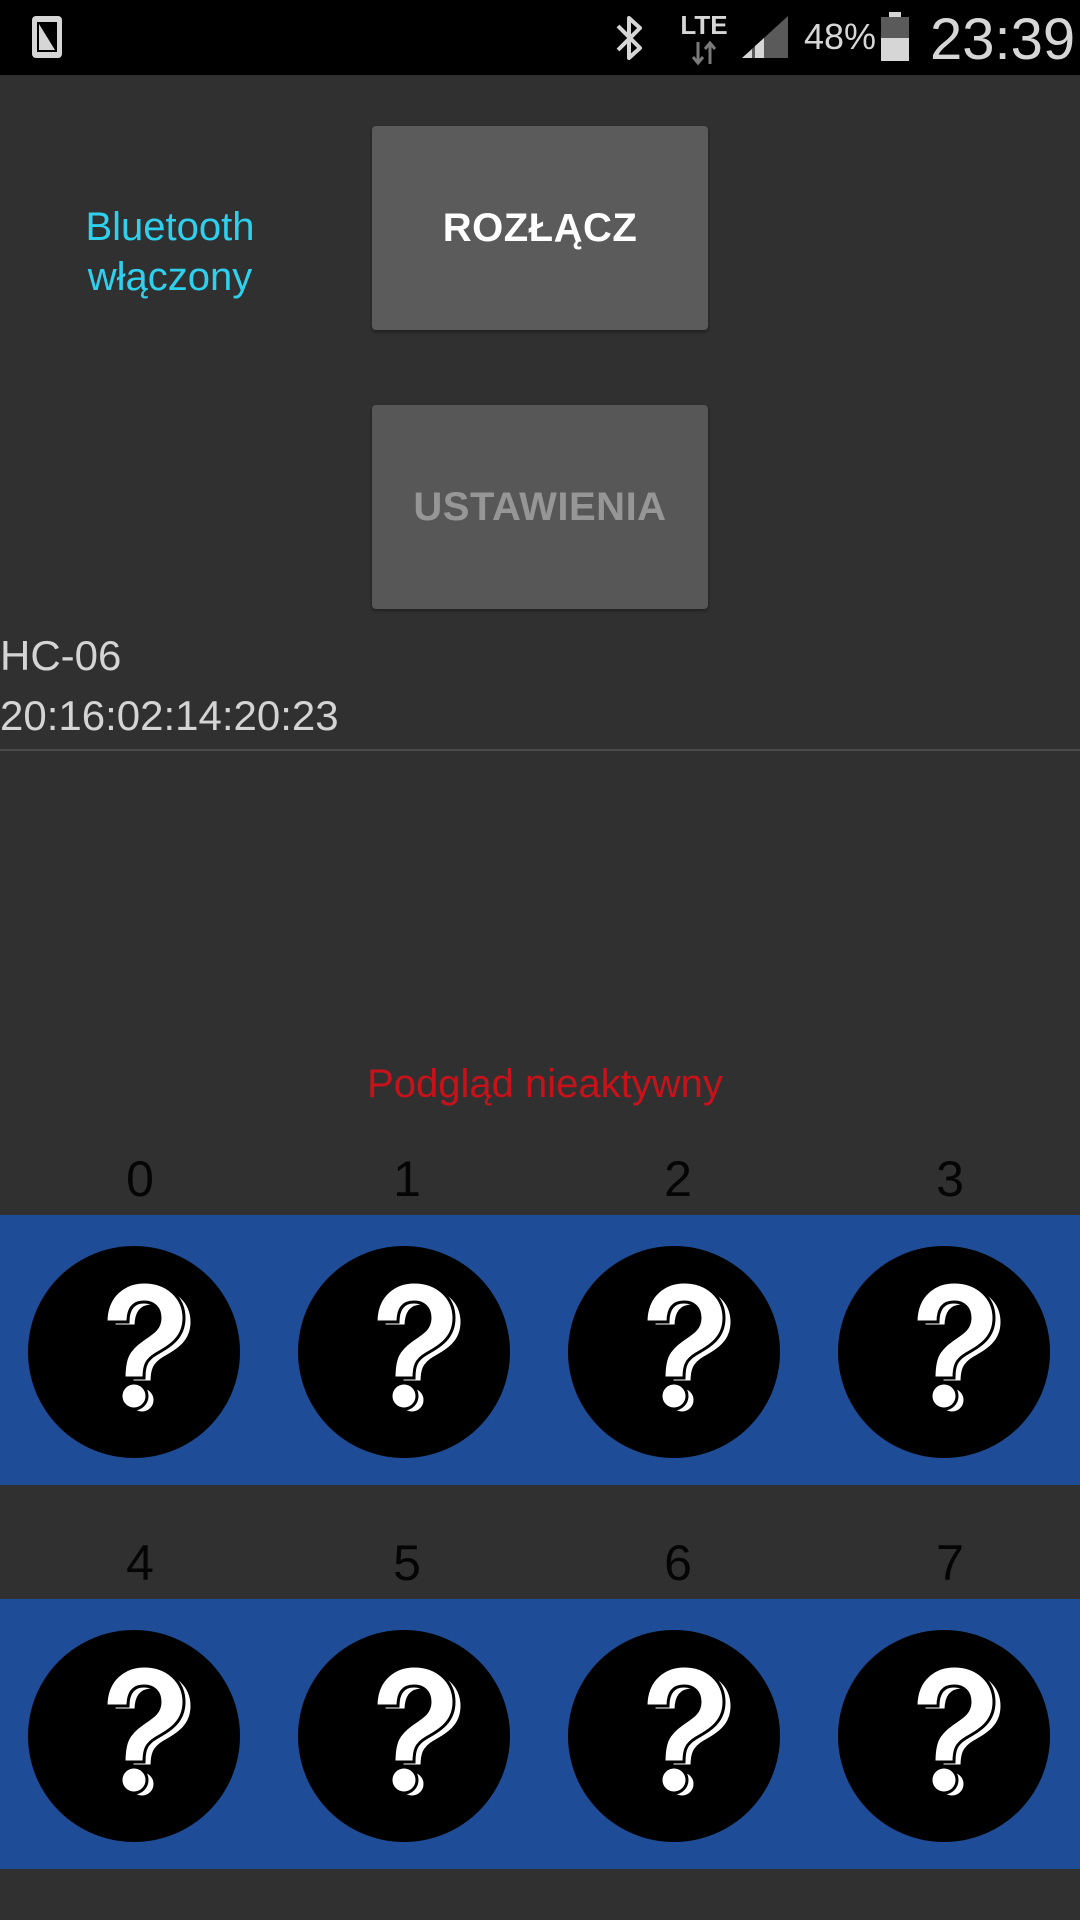 The image size is (1080, 1920). What do you see at coordinates (407, 1563) in the screenshot?
I see `sensor-label-5: 5` at bounding box center [407, 1563].